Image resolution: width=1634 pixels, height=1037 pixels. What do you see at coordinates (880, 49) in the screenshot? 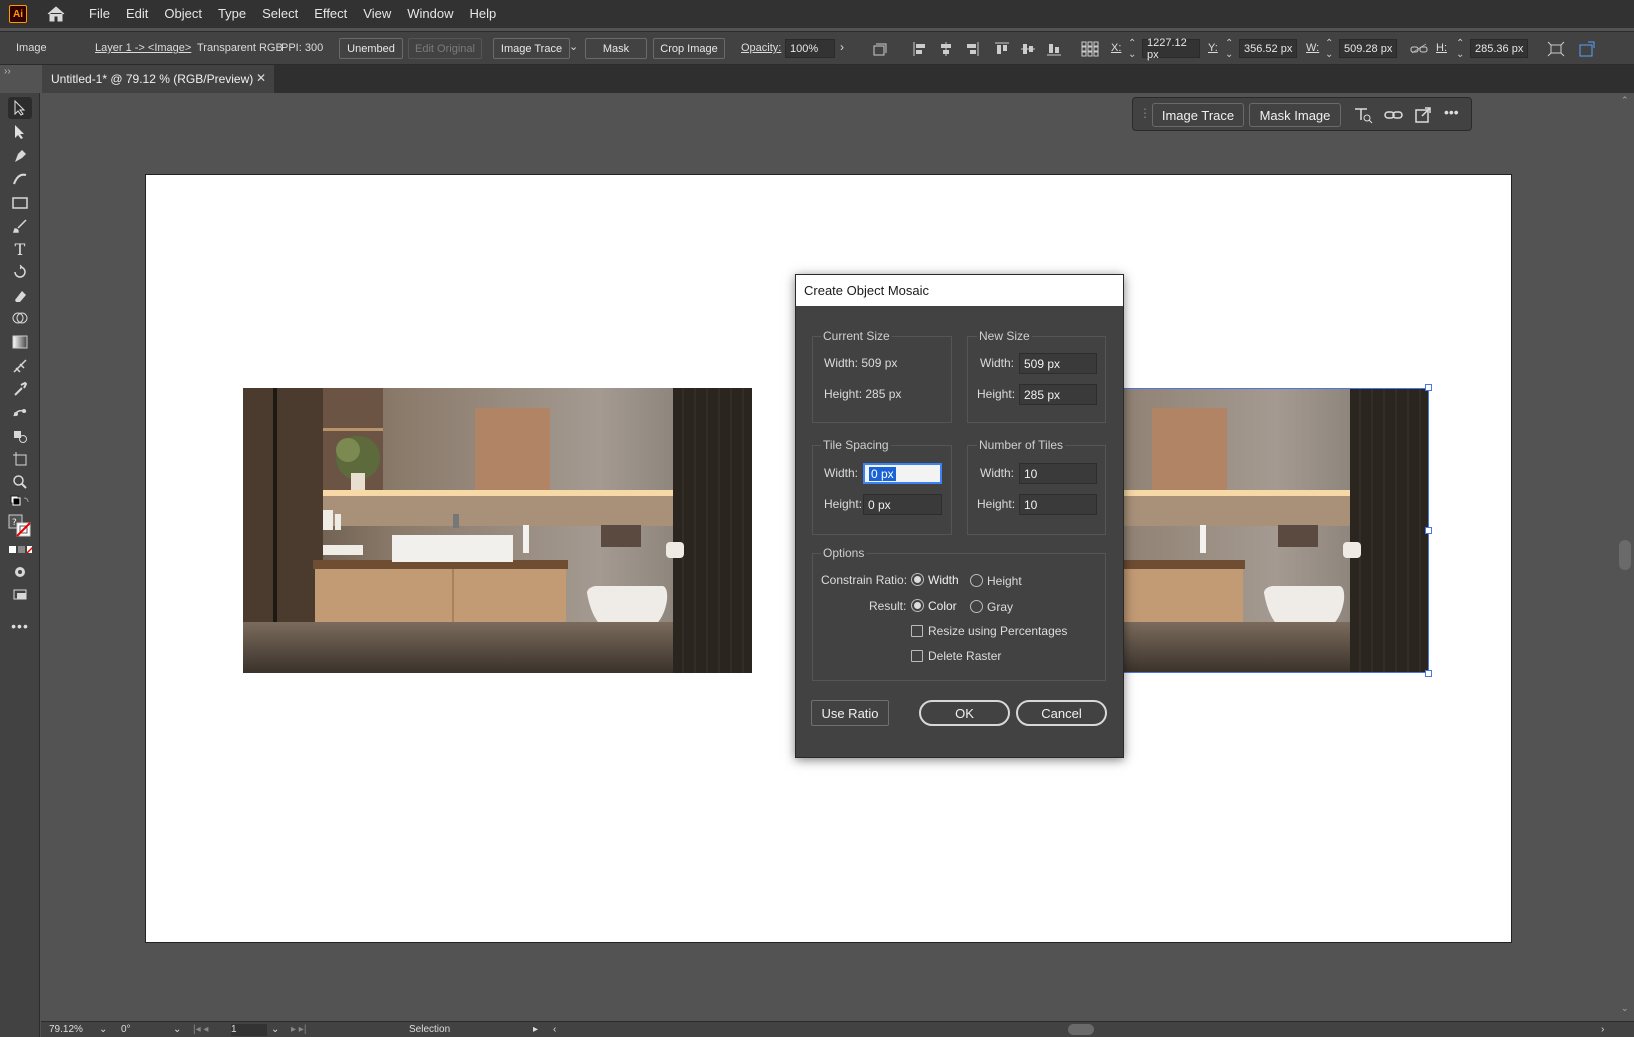
I see `transform-icon` at bounding box center [880, 49].